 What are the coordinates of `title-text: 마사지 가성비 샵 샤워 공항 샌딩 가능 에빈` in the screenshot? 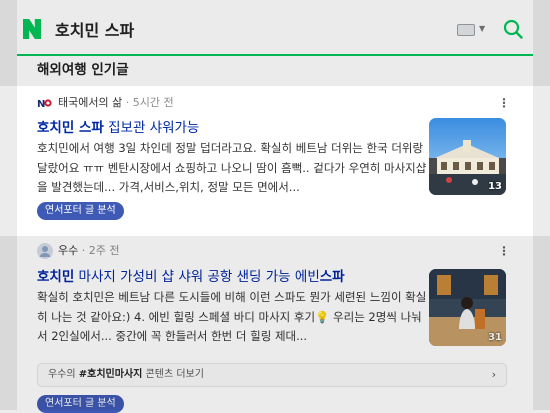 It's located at (197, 277).